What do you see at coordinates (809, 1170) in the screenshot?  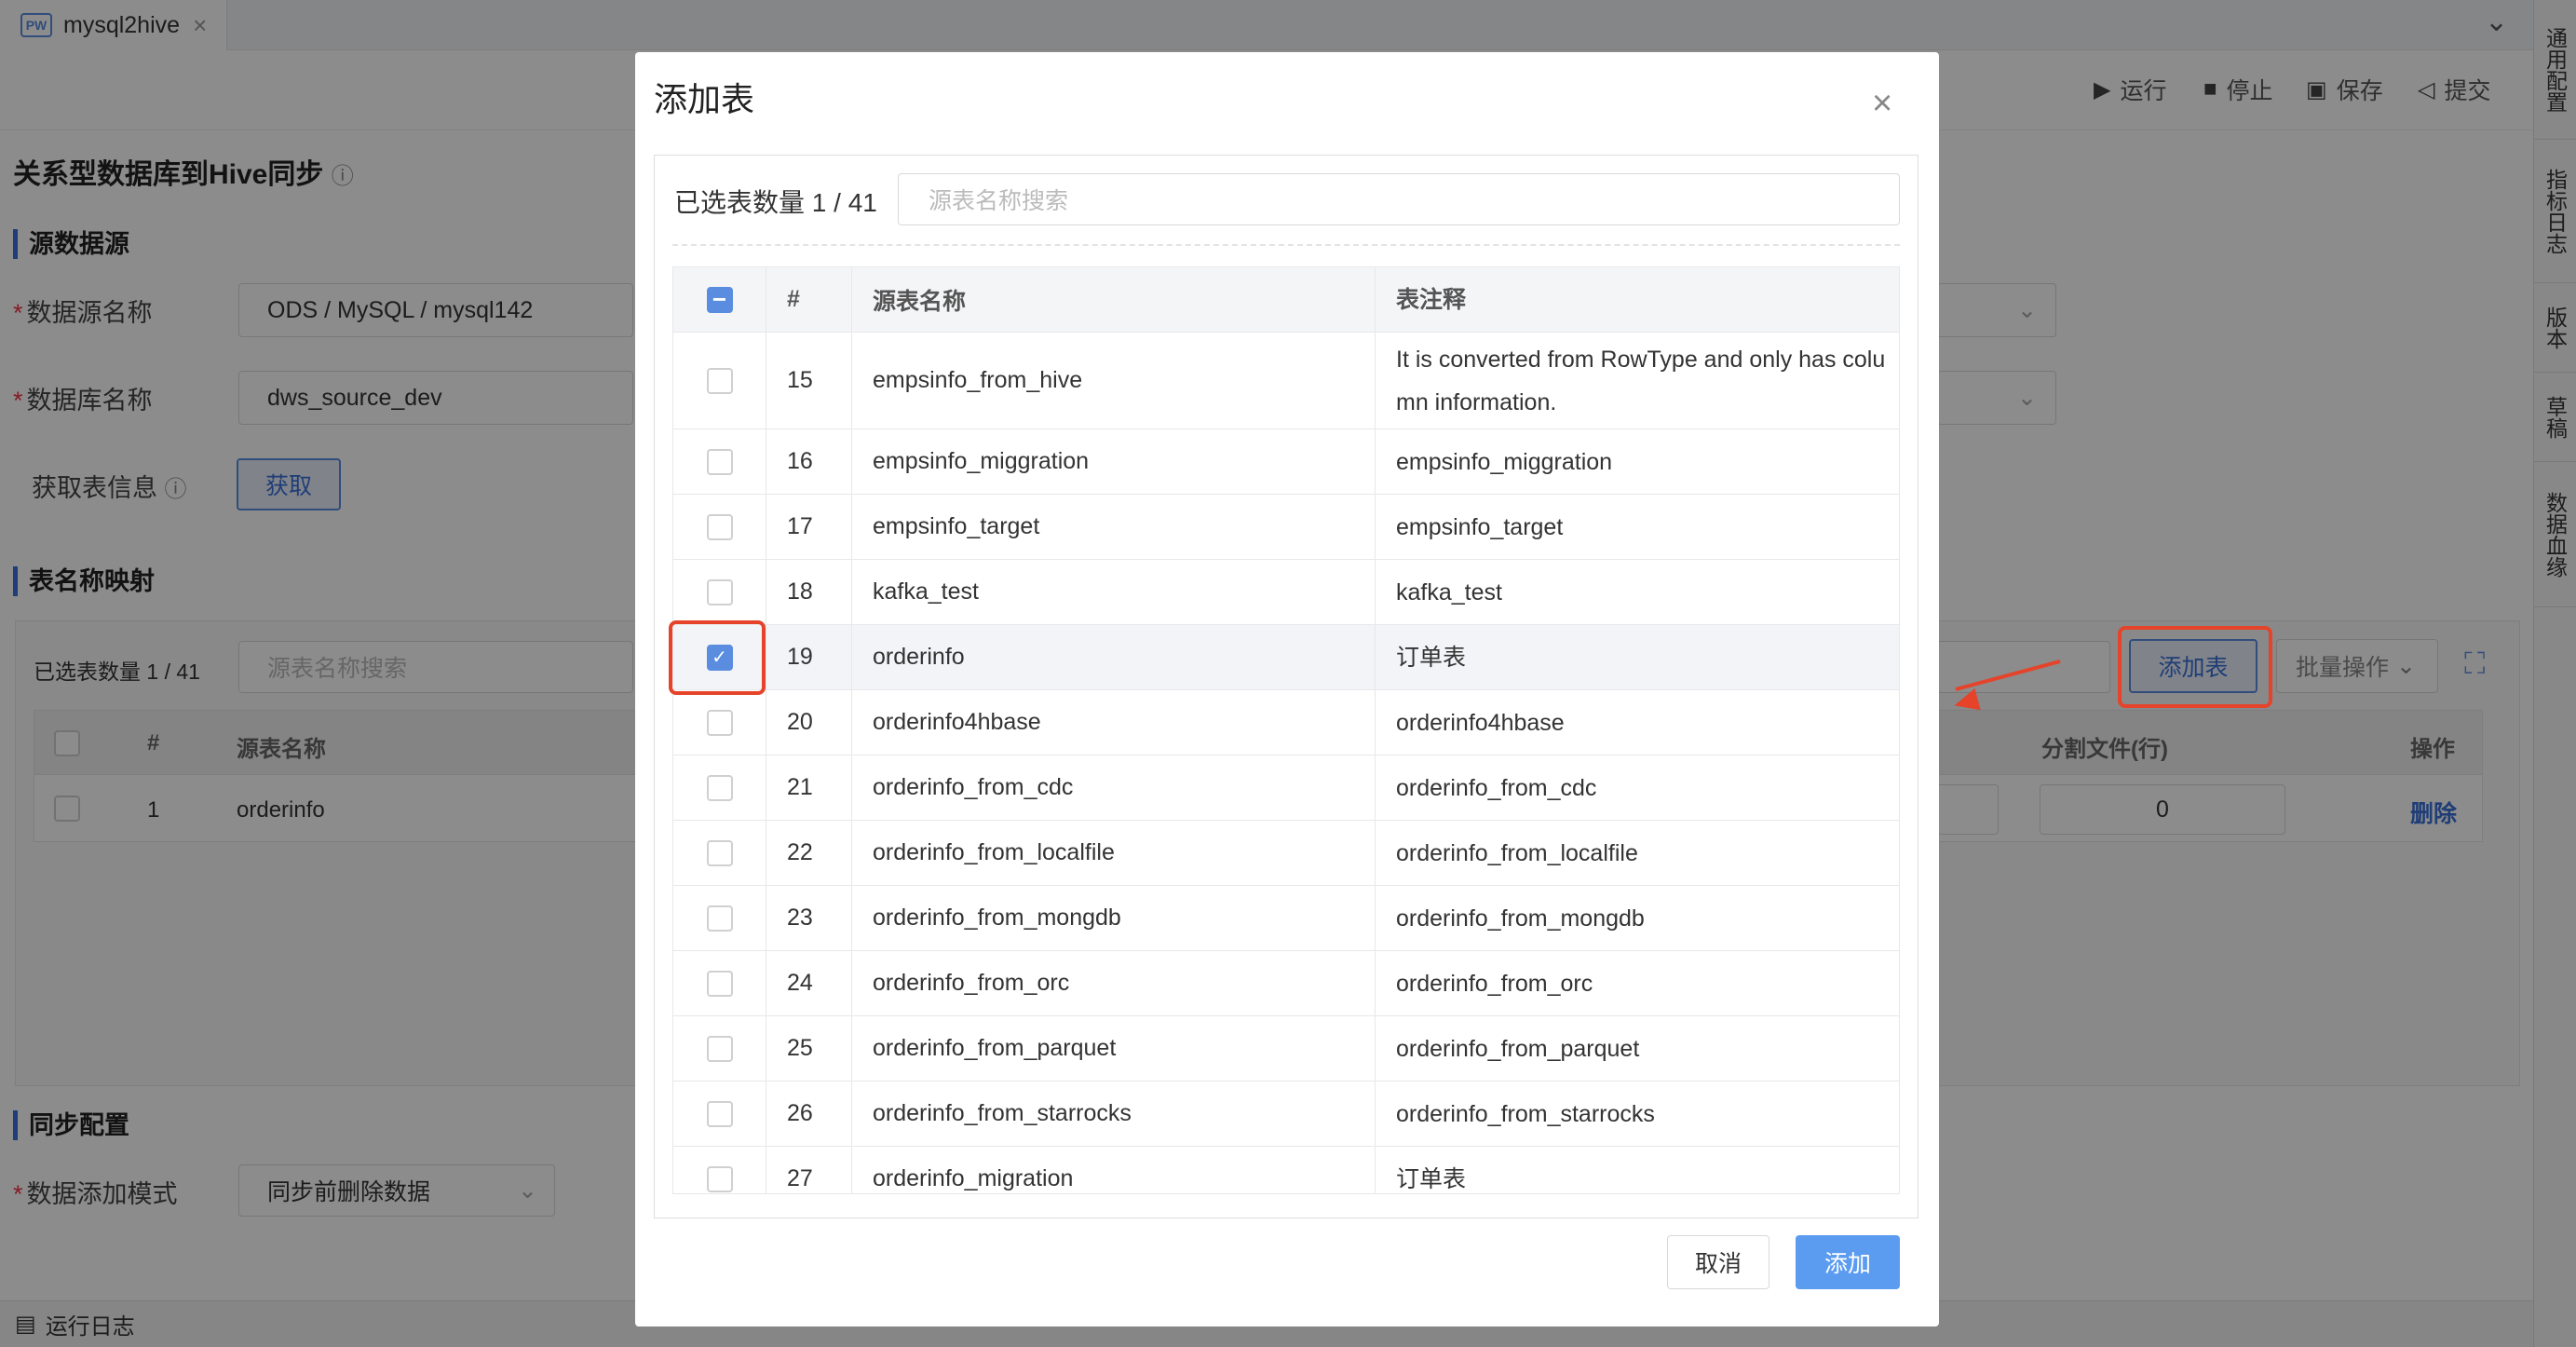 I see `row-num: 27` at bounding box center [809, 1170].